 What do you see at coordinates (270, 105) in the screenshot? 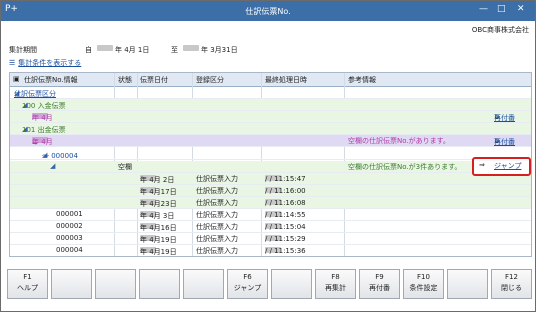
I see `tree-deposit-row: ◢ 100 入金伝票` at bounding box center [270, 105].